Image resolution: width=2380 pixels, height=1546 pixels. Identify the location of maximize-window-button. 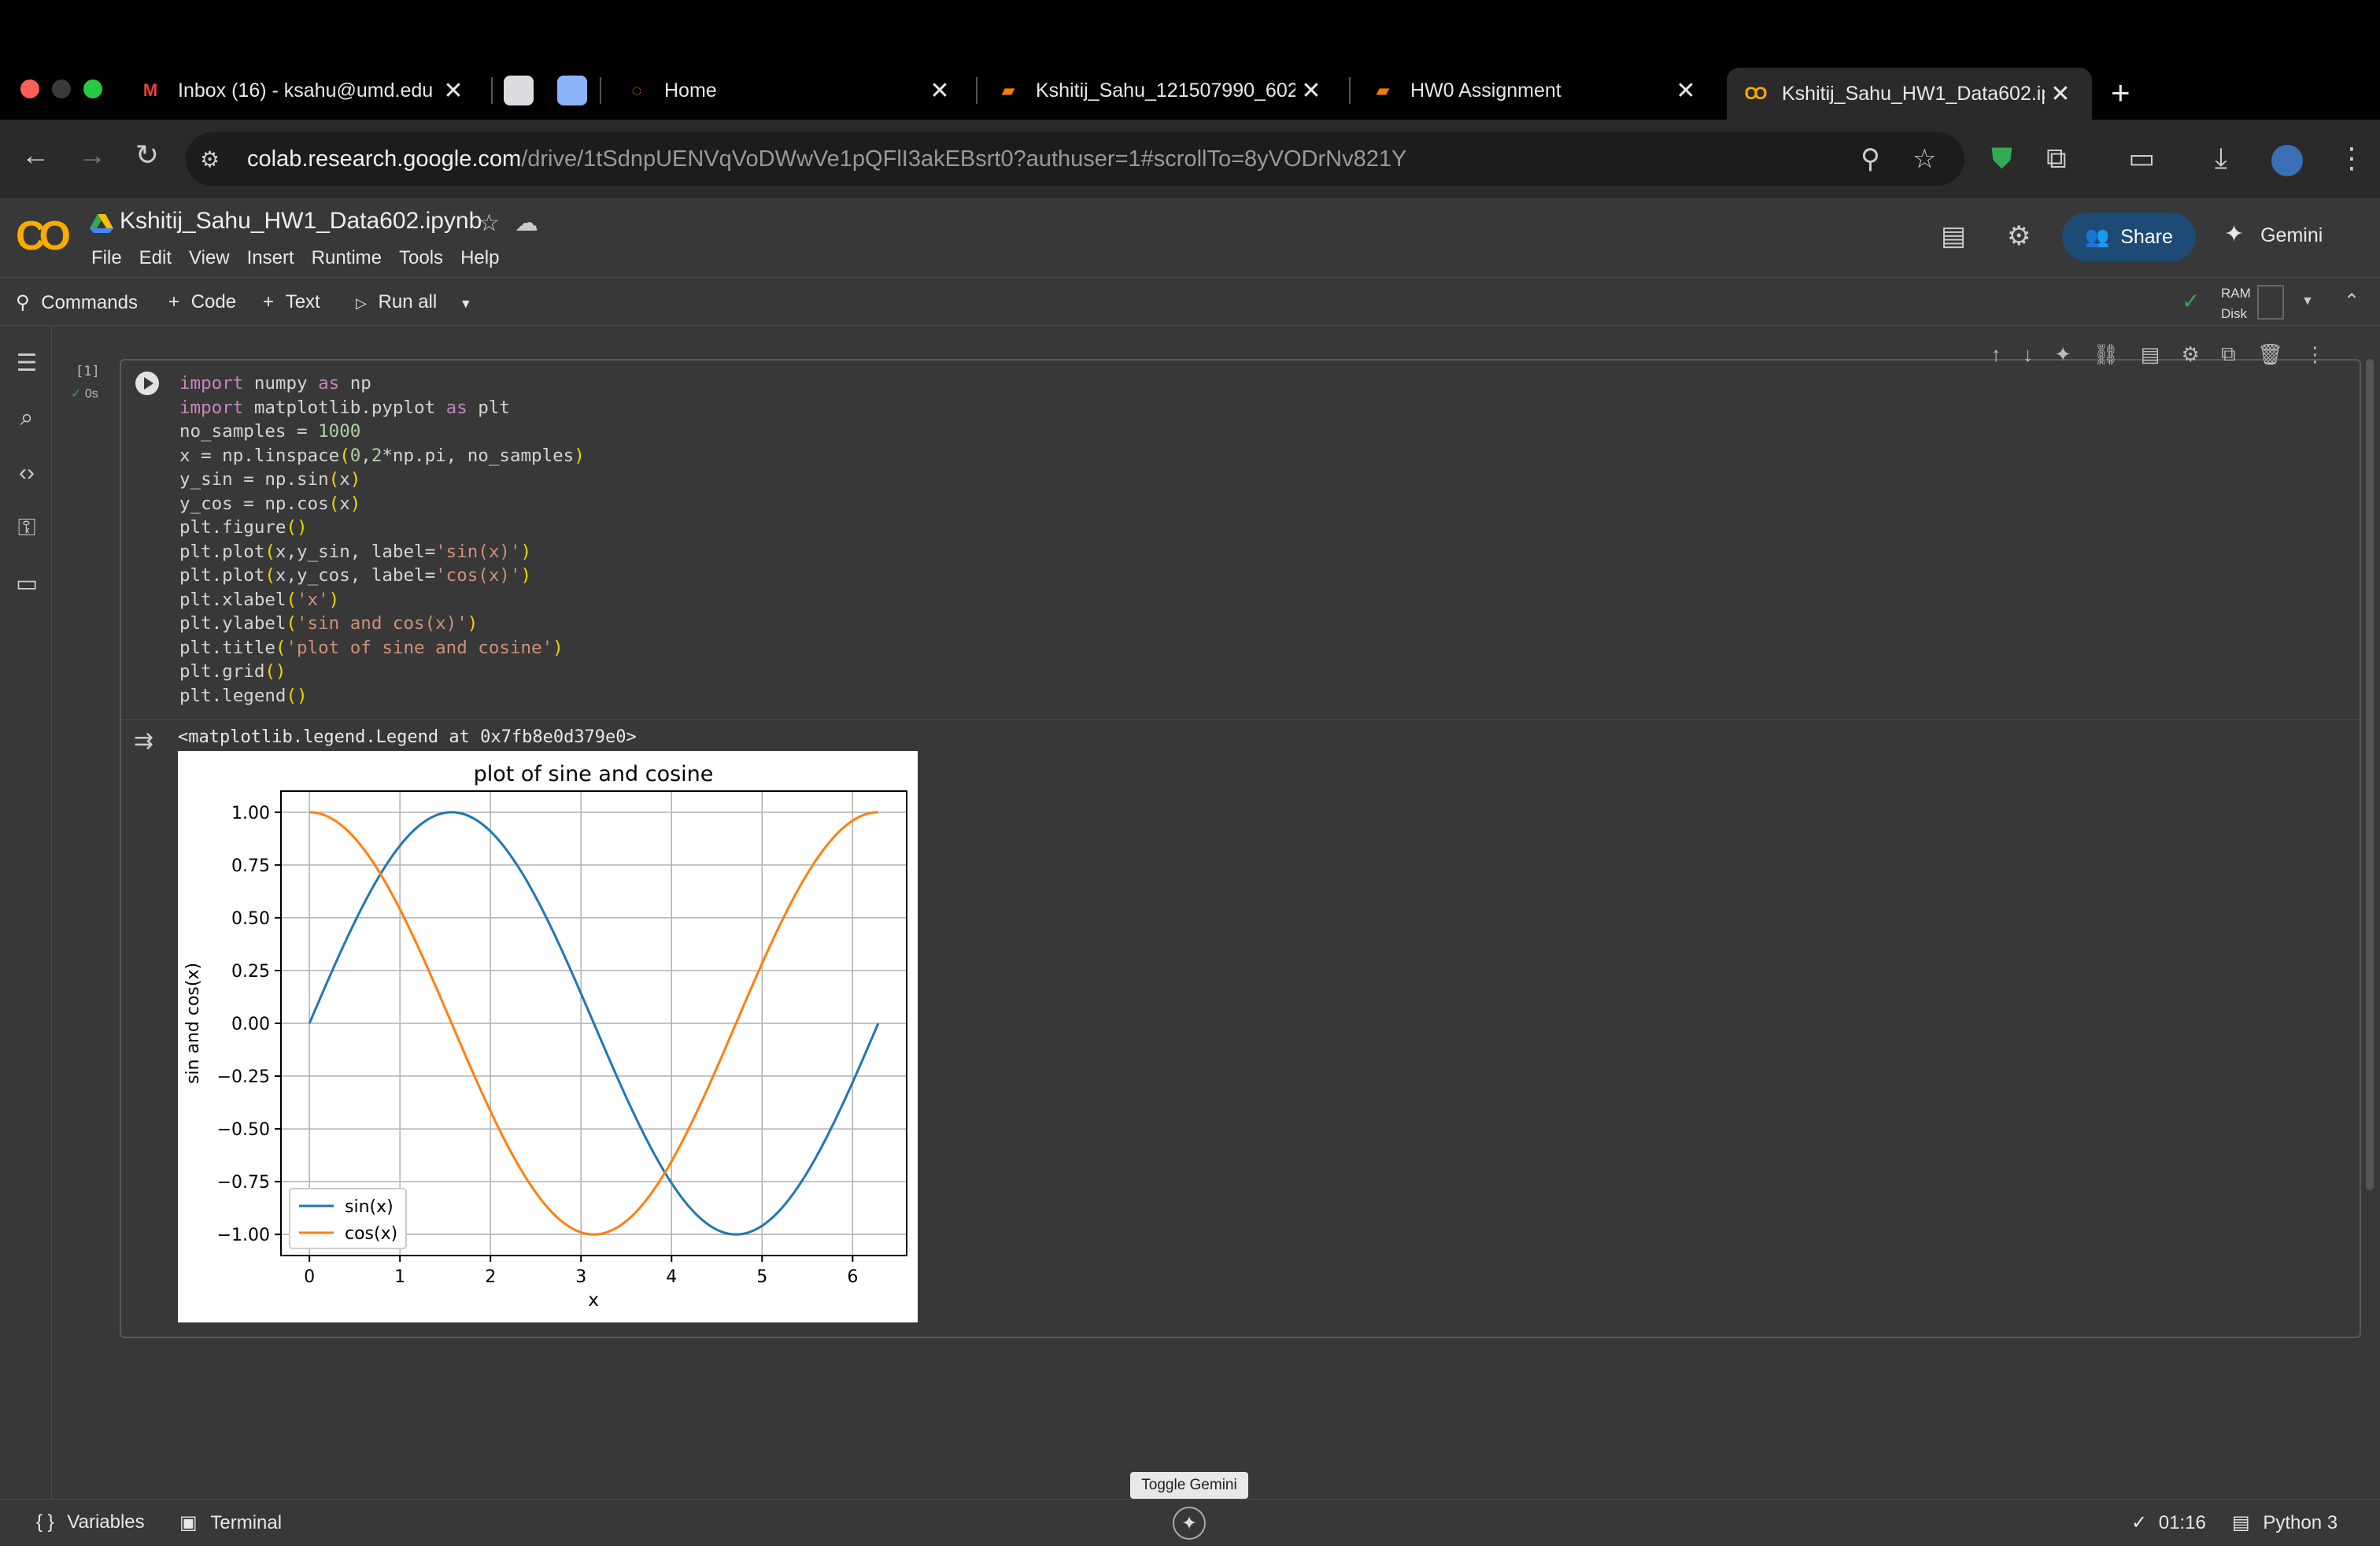
(92, 89).